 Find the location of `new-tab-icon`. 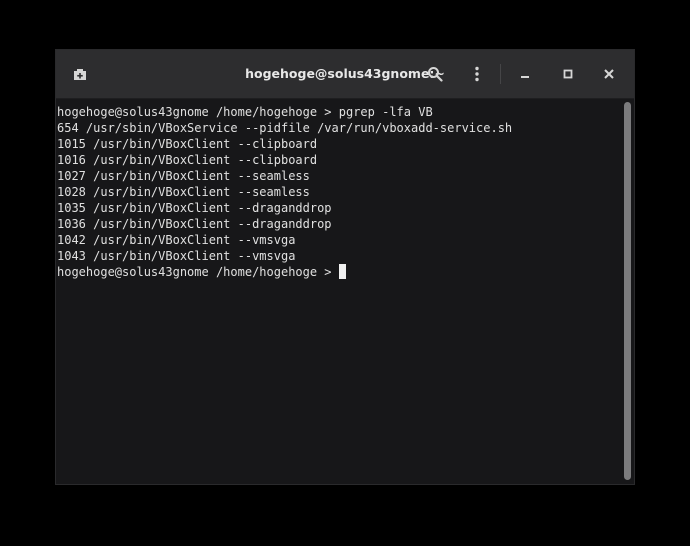

new-tab-icon is located at coordinates (80, 74).